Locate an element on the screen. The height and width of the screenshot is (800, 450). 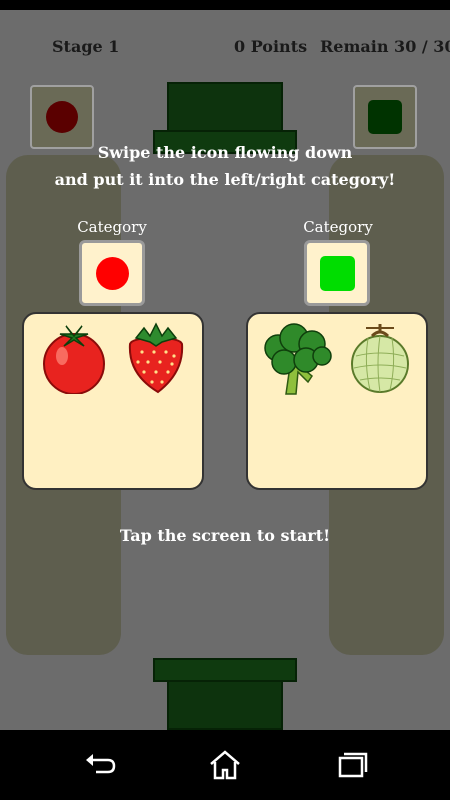
instruction-line-1: Swipe the icon flowing down is located at coordinates (225, 152).